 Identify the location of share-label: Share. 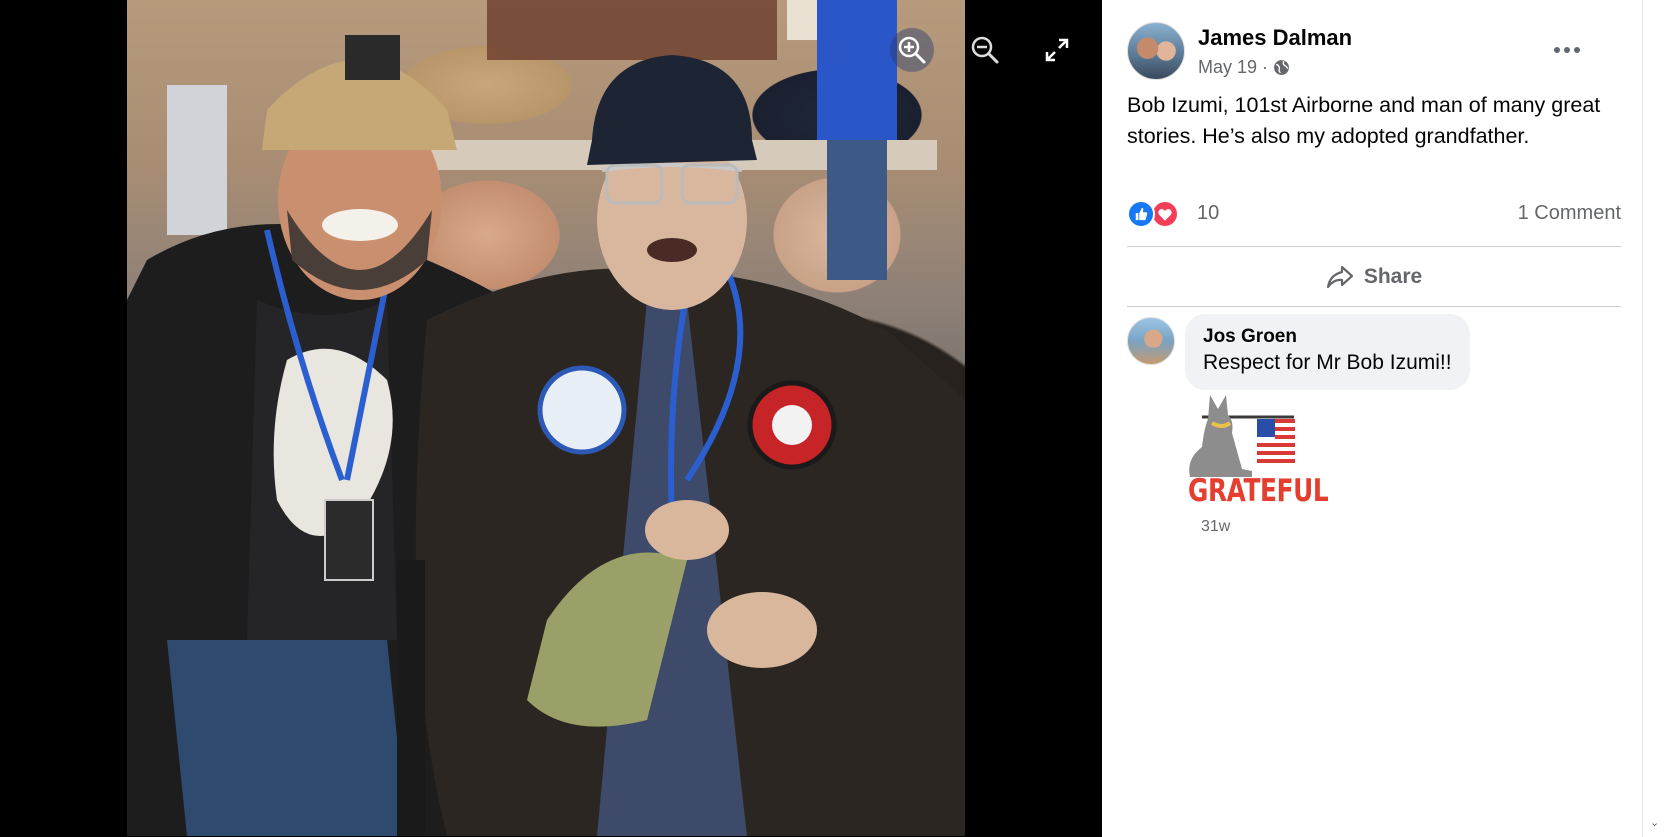
(1393, 276).